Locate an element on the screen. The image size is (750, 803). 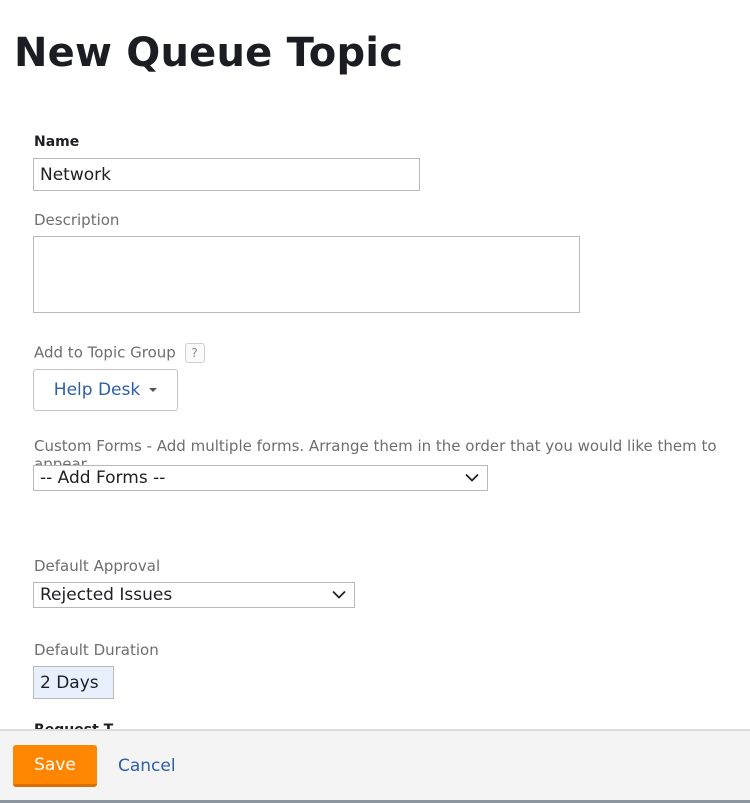
description-textarea is located at coordinates (306, 274).